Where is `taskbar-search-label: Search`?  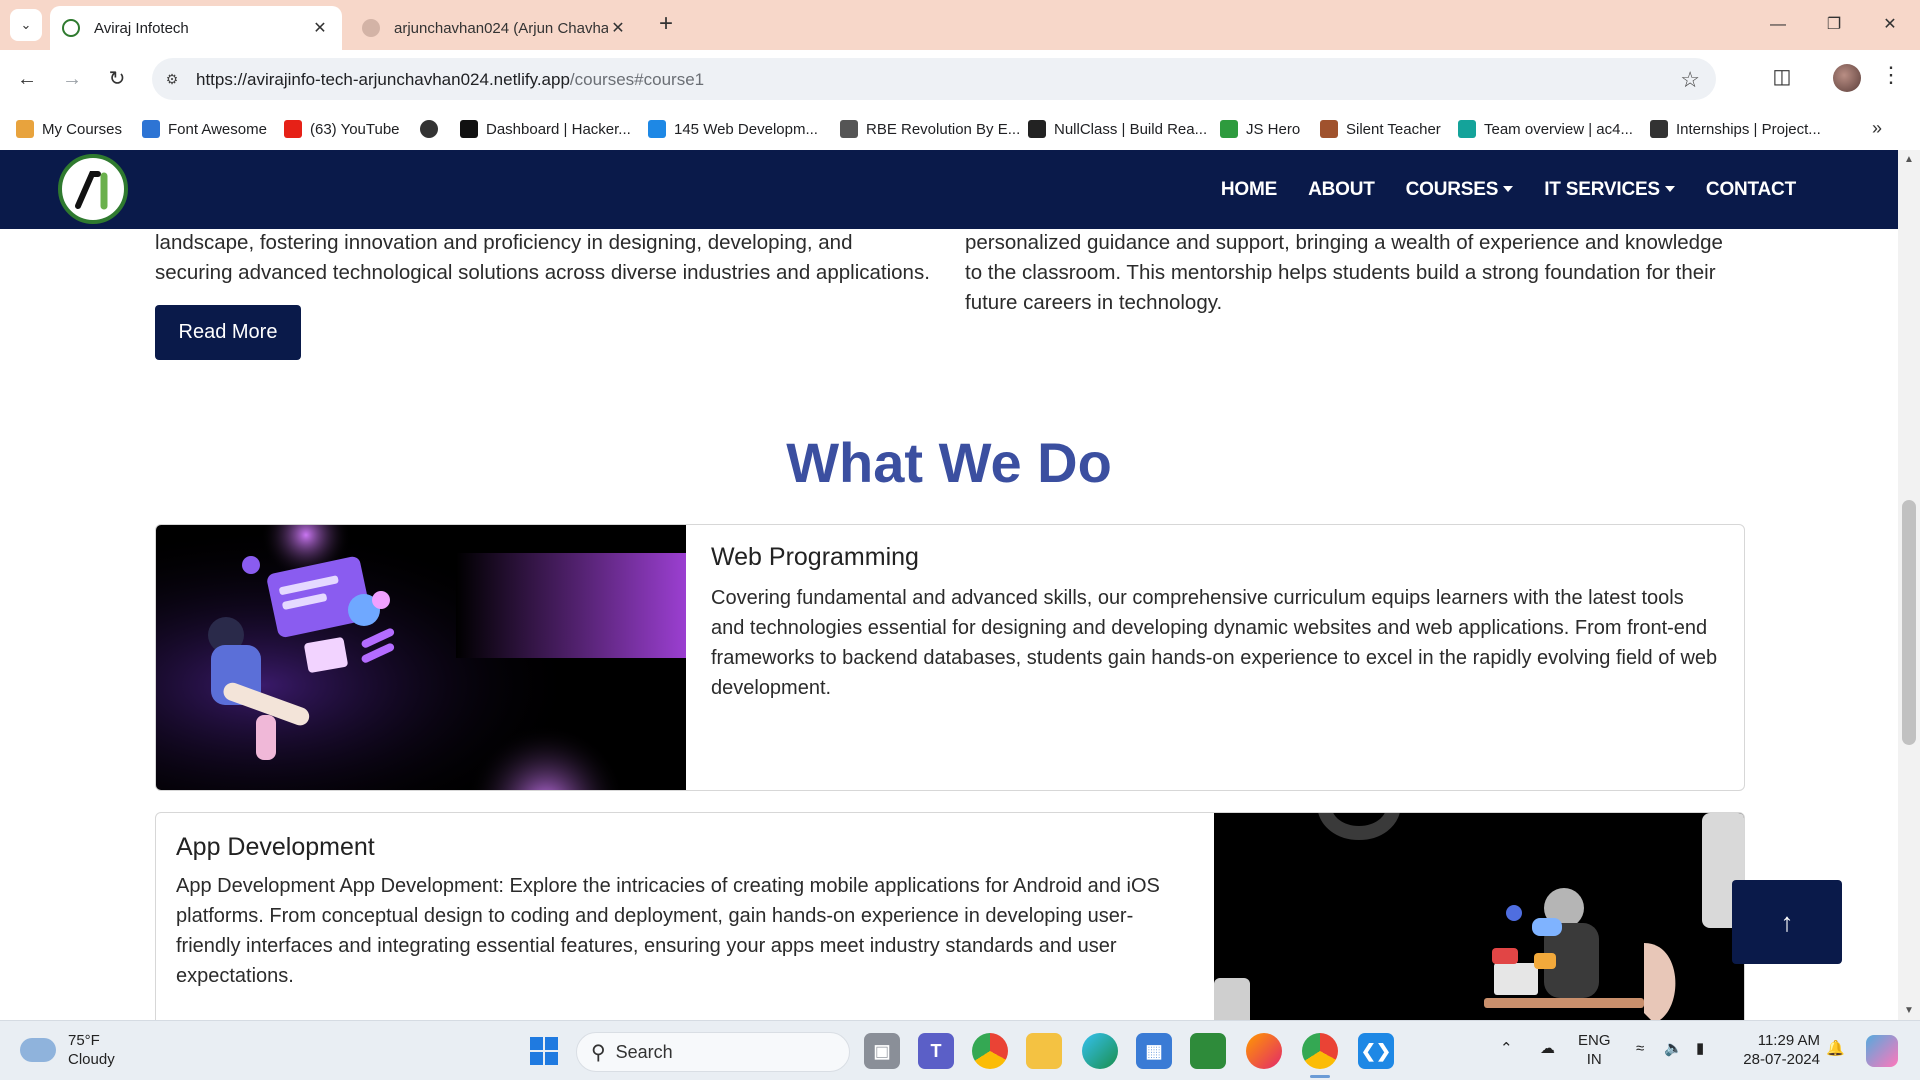 taskbar-search-label: Search is located at coordinates (644, 1051).